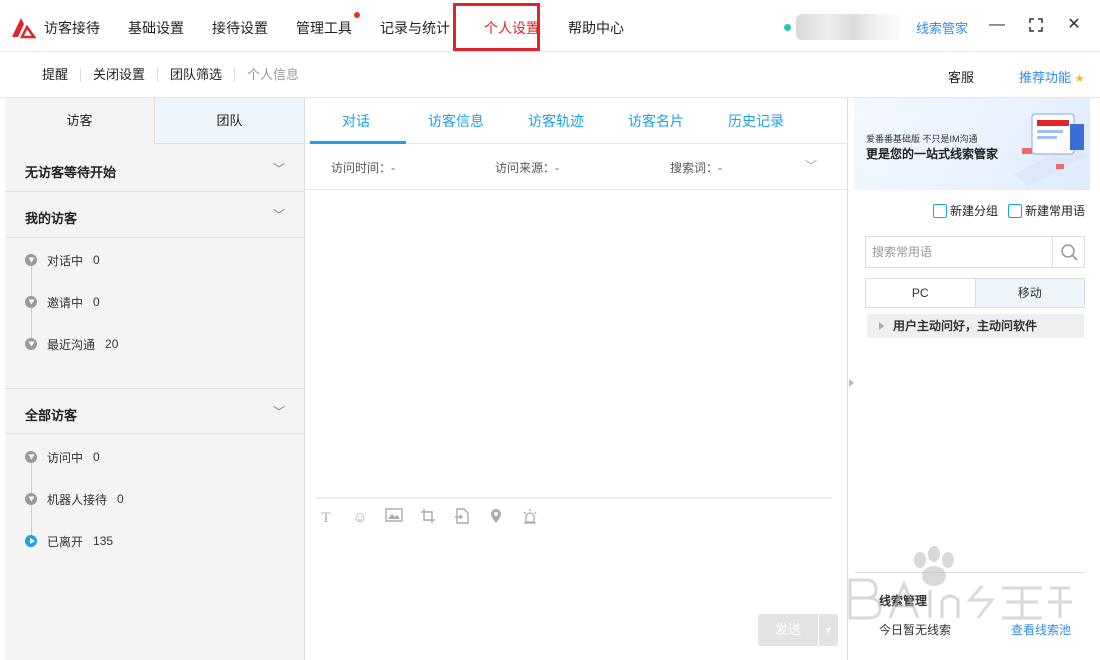  I want to click on list-item: 最近沟通 20, so click(71, 344).